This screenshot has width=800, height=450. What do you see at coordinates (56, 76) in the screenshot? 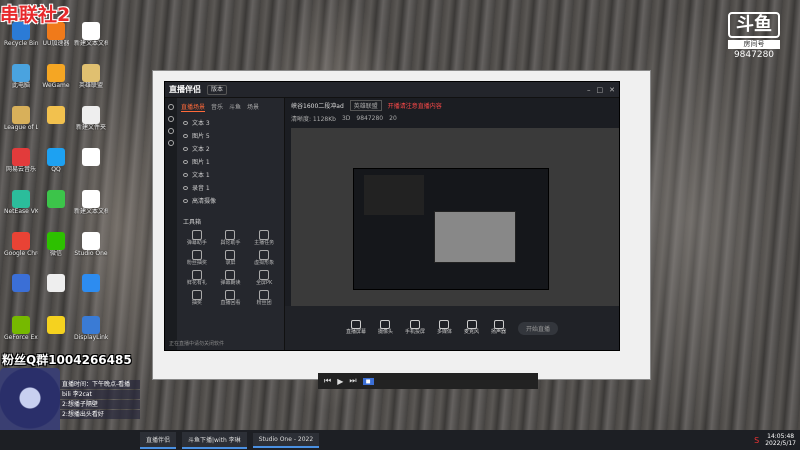
I see `desktop-icon: WeGame` at bounding box center [56, 76].